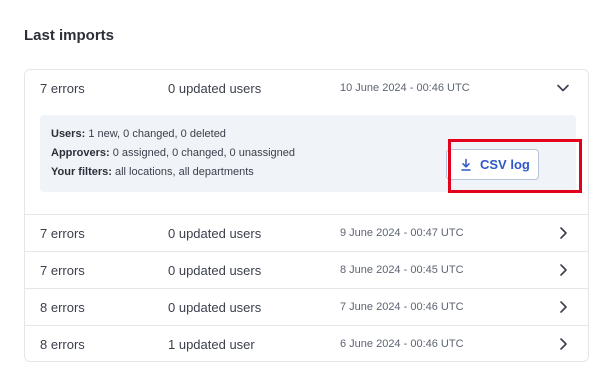 The height and width of the screenshot is (379, 606). I want to click on import-timestamp: 10 June 2024 - 00:46 UTC, so click(405, 88).